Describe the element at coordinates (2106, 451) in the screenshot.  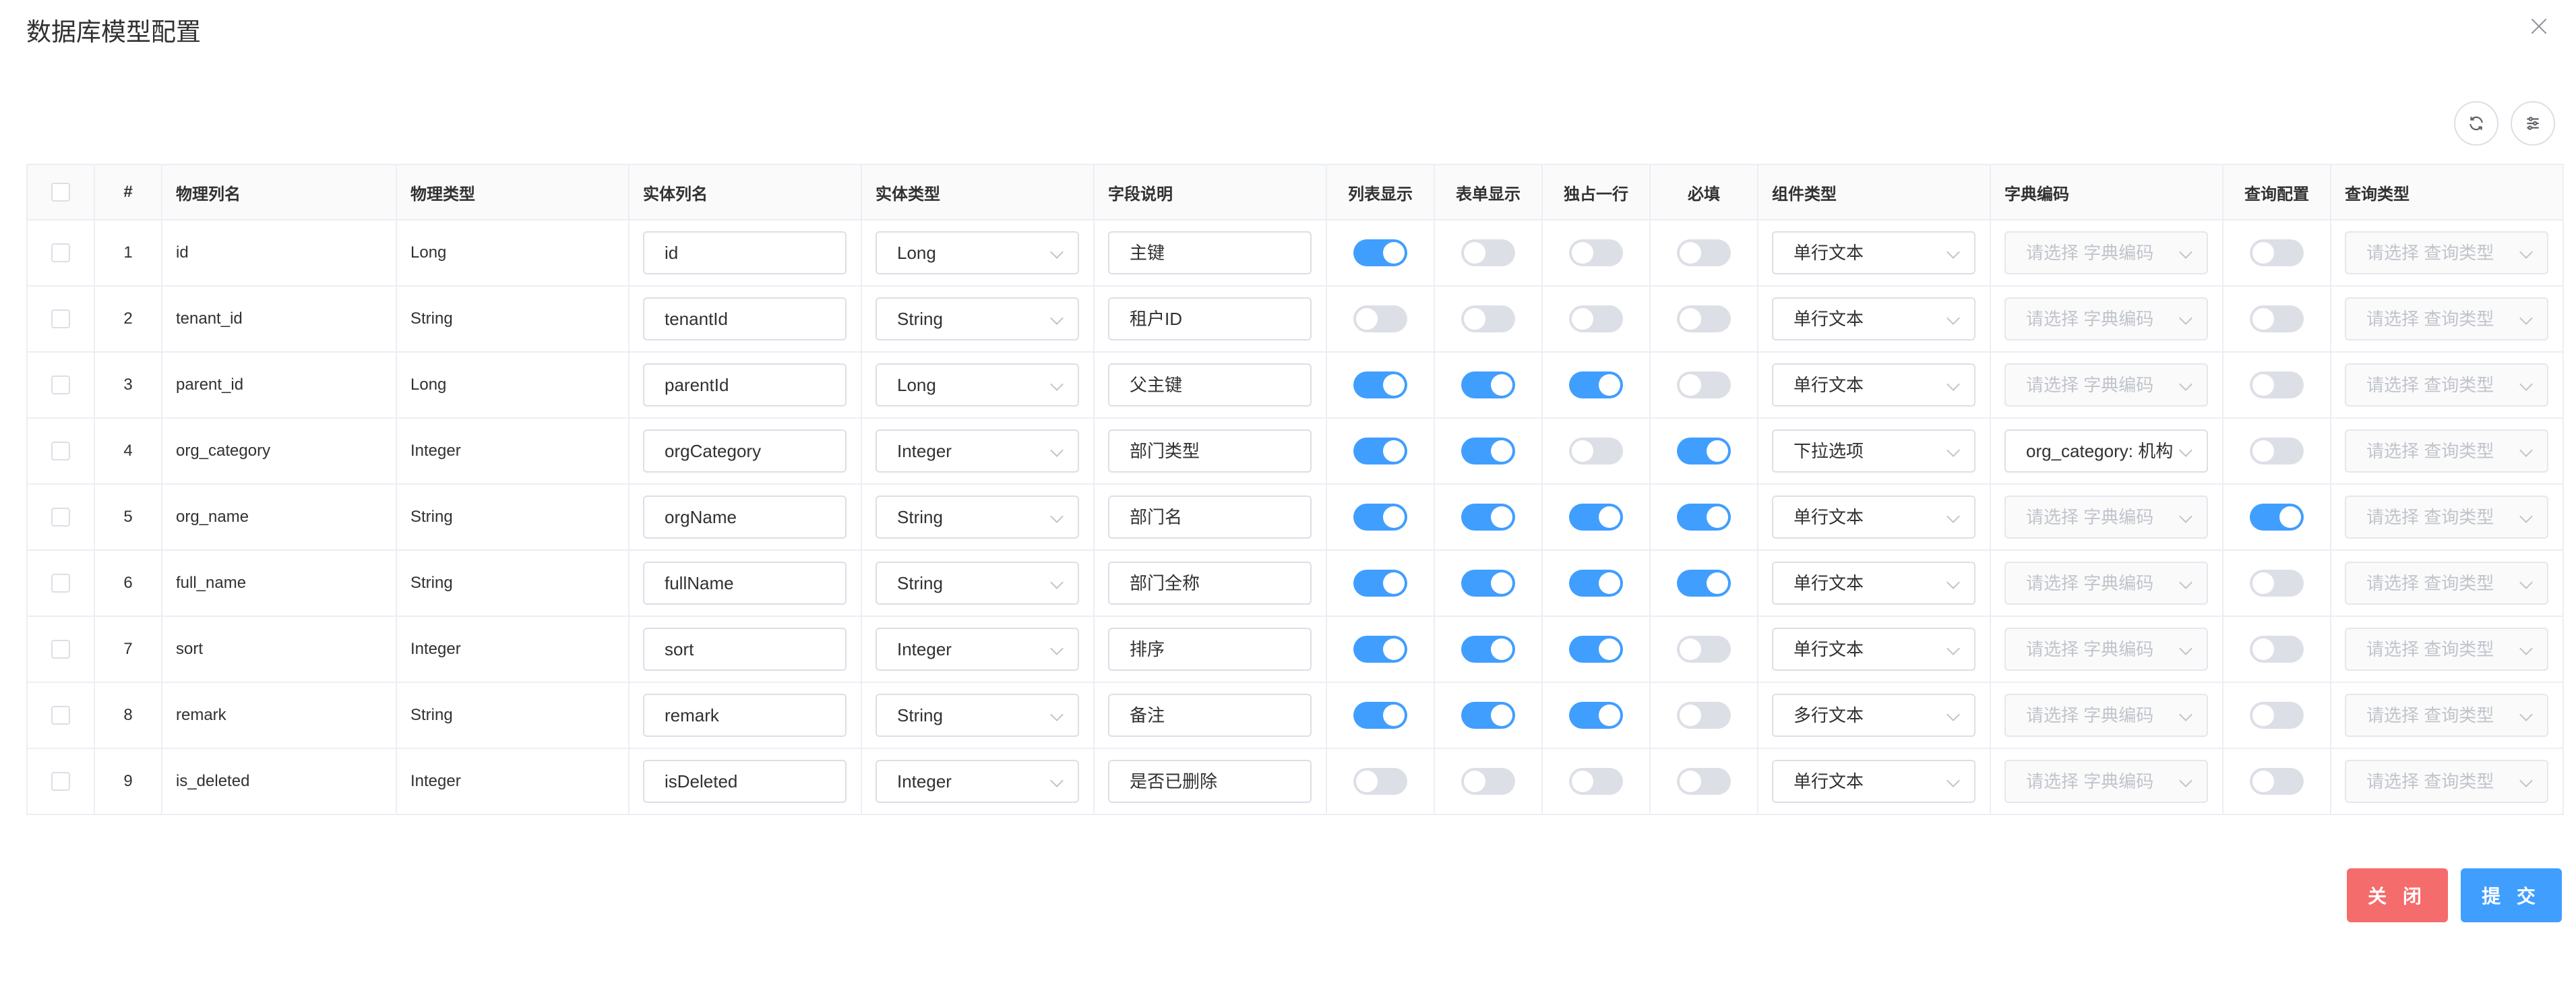
I see `dict-code-select: org_category: 机构` at that location.